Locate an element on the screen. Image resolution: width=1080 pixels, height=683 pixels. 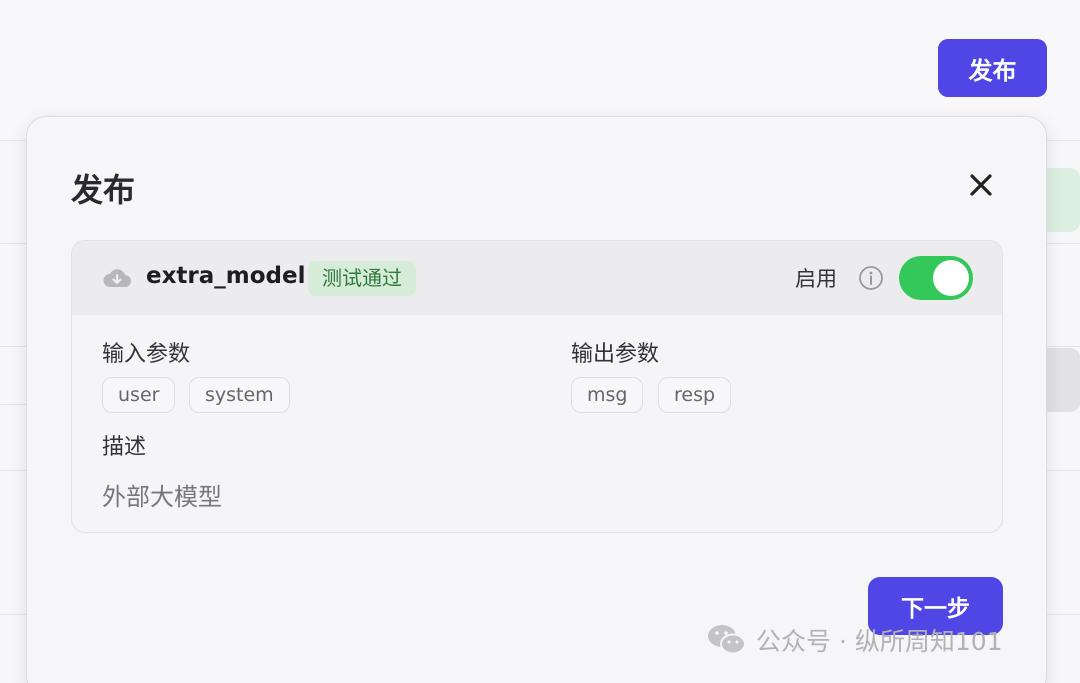
output-params-label: 输出参数 is located at coordinates (615, 354).